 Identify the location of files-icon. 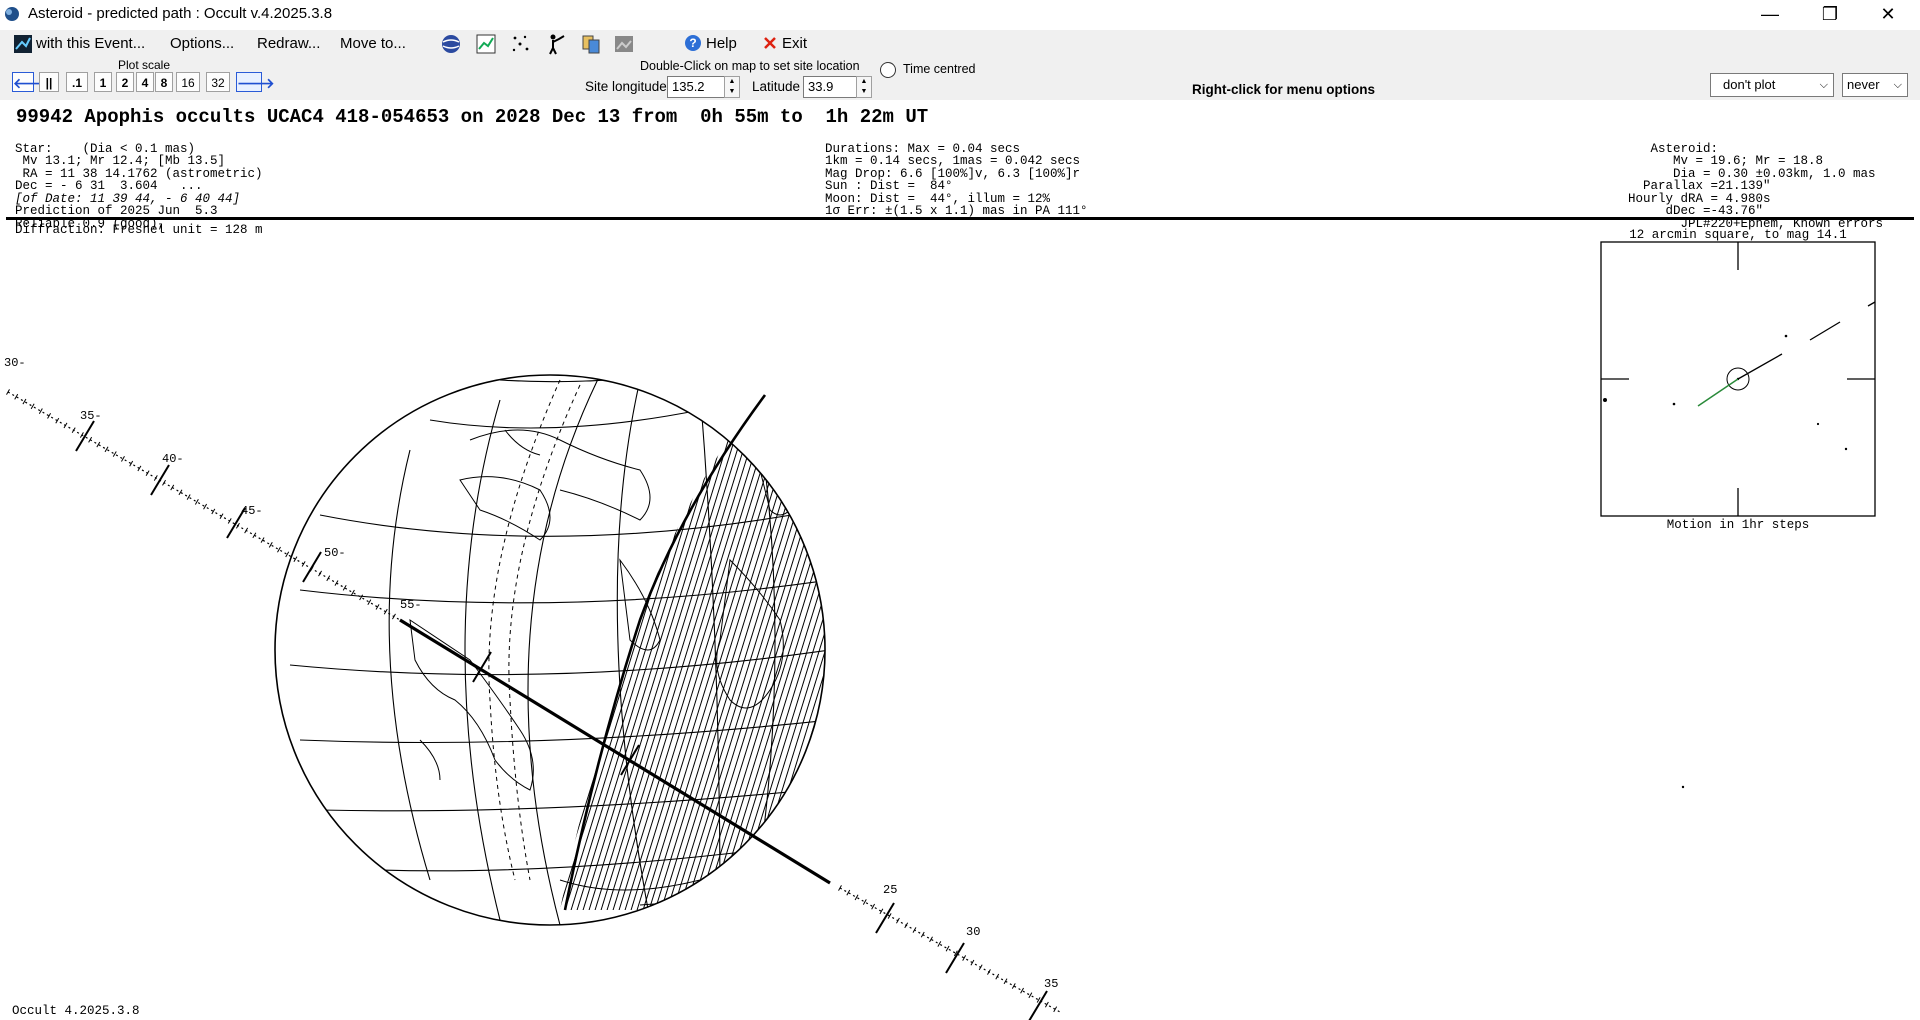
(591, 44).